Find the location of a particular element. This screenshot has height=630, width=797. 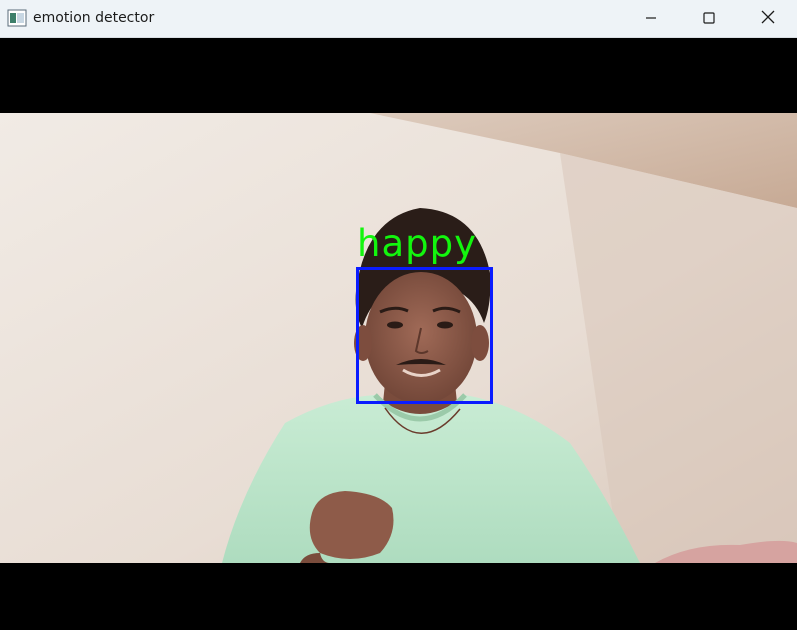

title-bar: emotion detector is located at coordinates (398, 19).